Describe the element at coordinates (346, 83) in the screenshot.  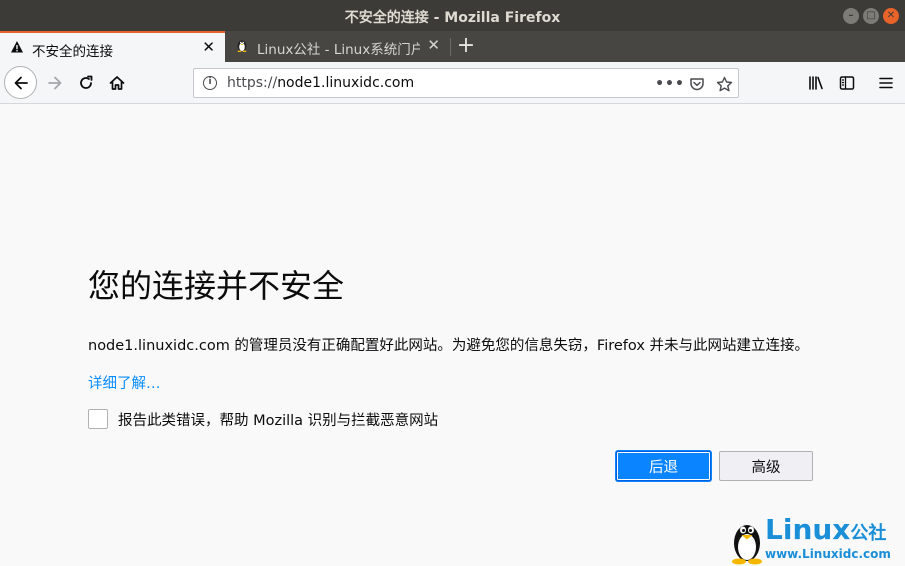
I see `url-host: node1.linuxidc.com` at that location.